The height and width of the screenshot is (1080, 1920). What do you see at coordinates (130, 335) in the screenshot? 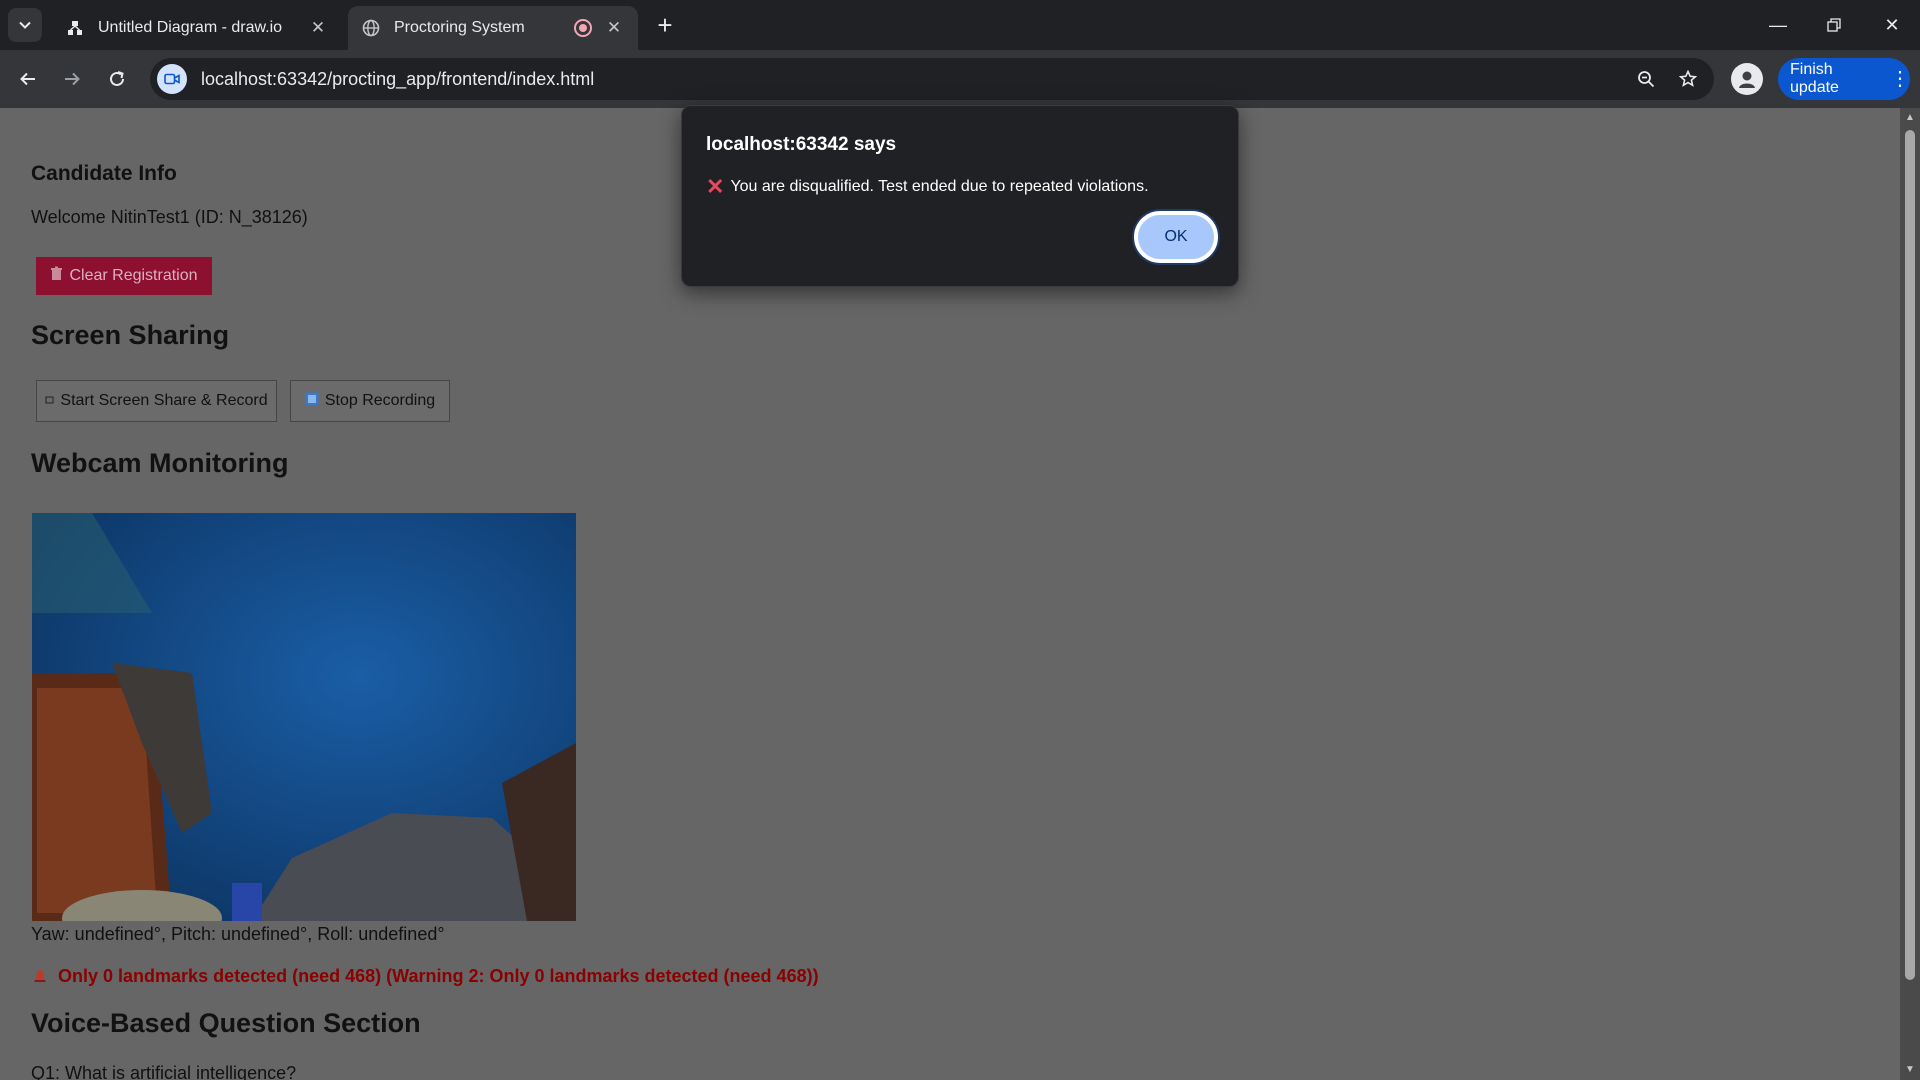
I see `screen-sharing-heading: Screen Sharing` at bounding box center [130, 335].